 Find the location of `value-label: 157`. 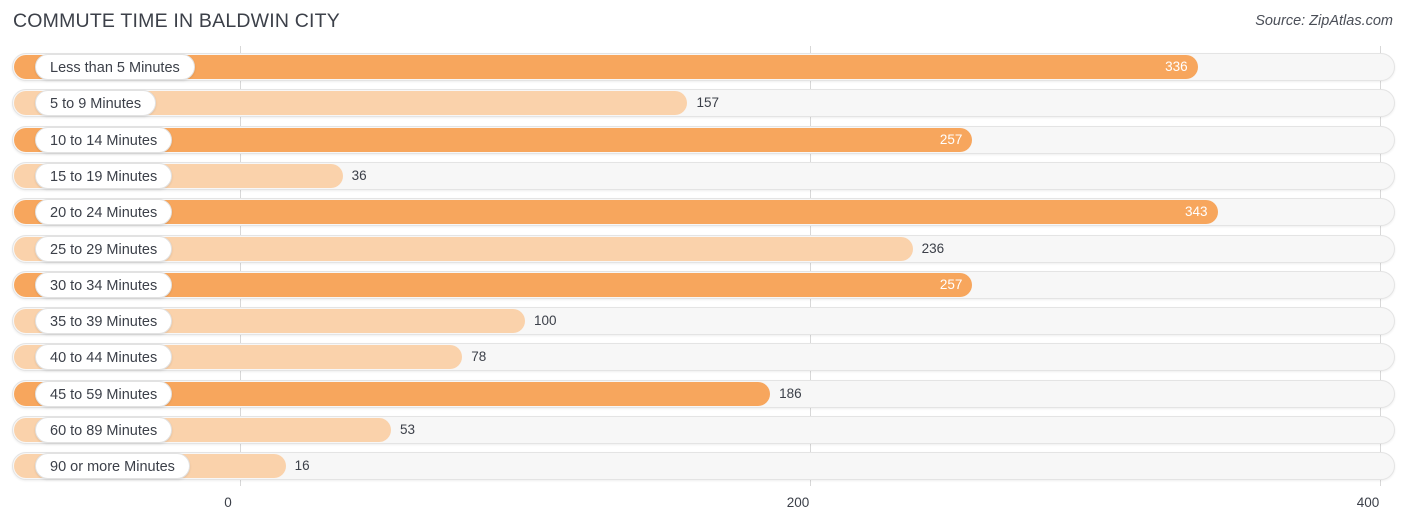

value-label: 157 is located at coordinates (707, 103).